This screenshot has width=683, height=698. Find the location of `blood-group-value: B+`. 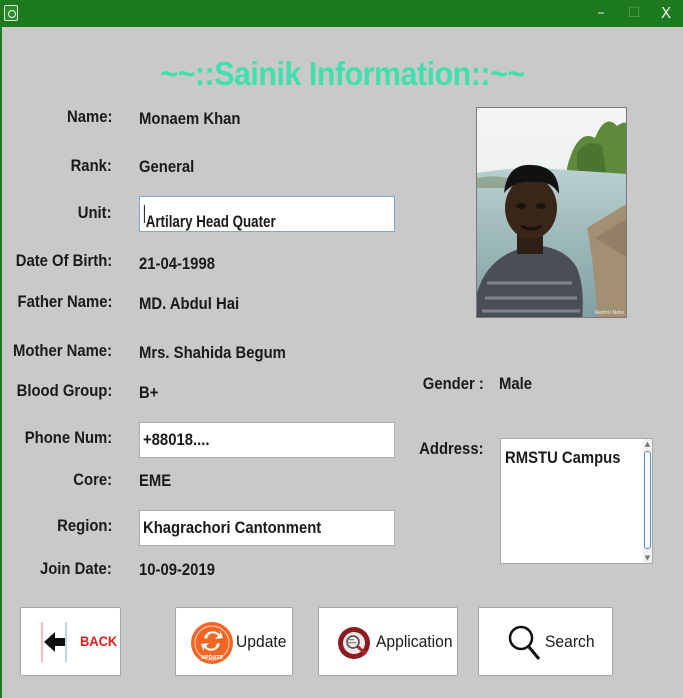

blood-group-value: B+ is located at coordinates (149, 393).